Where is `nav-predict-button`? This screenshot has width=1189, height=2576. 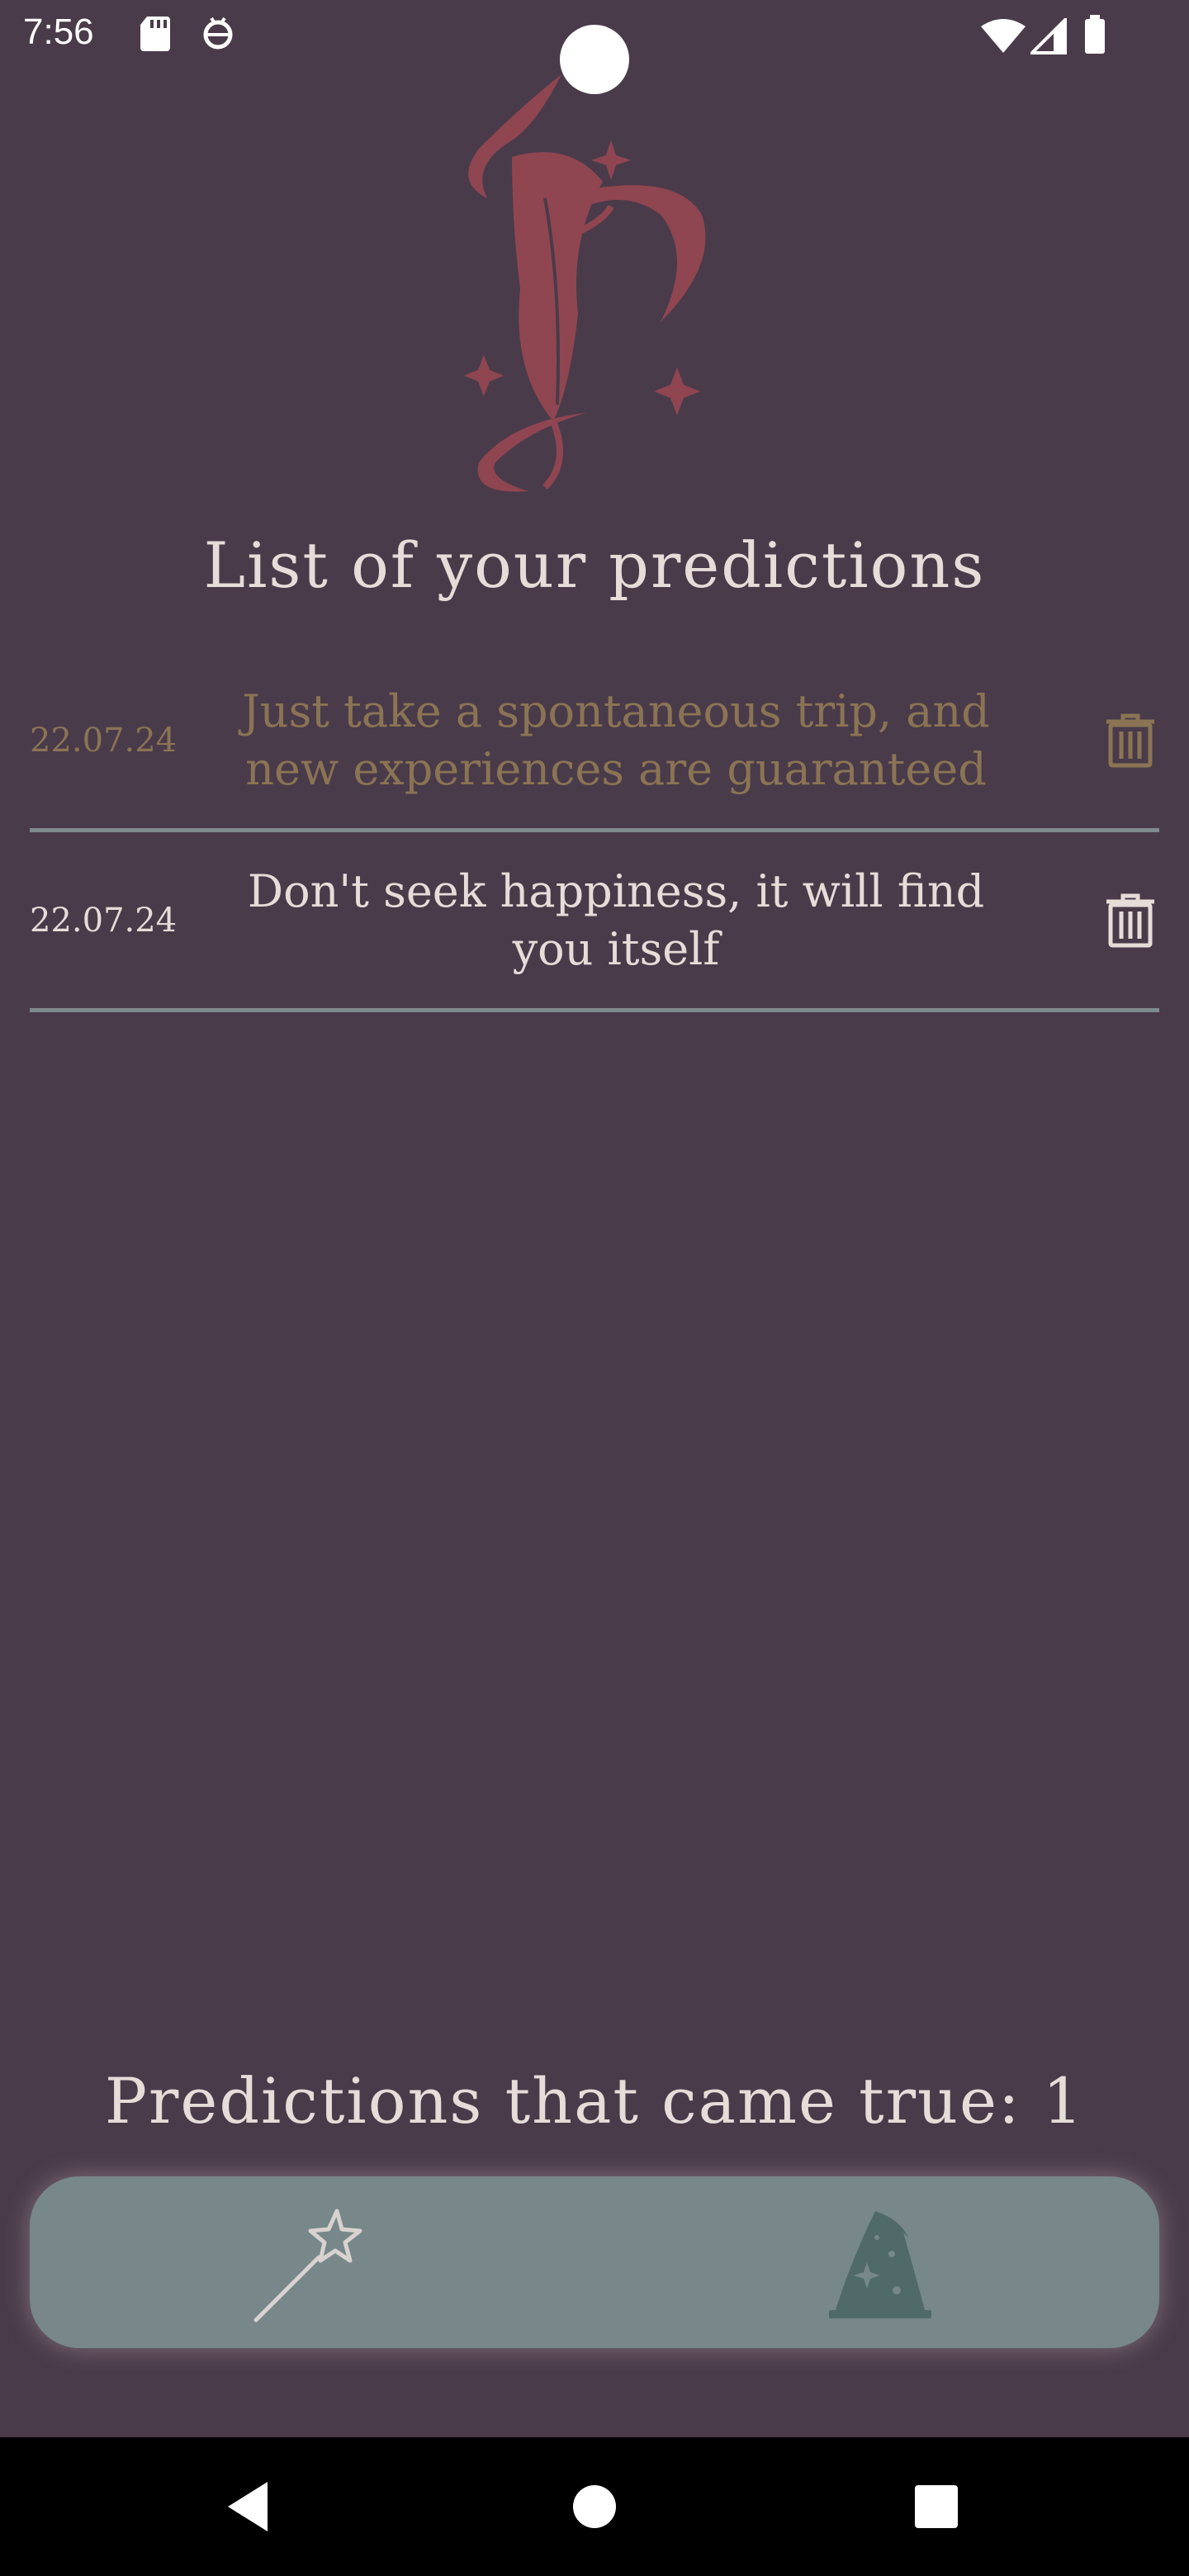
nav-predict-button is located at coordinates (310, 2266).